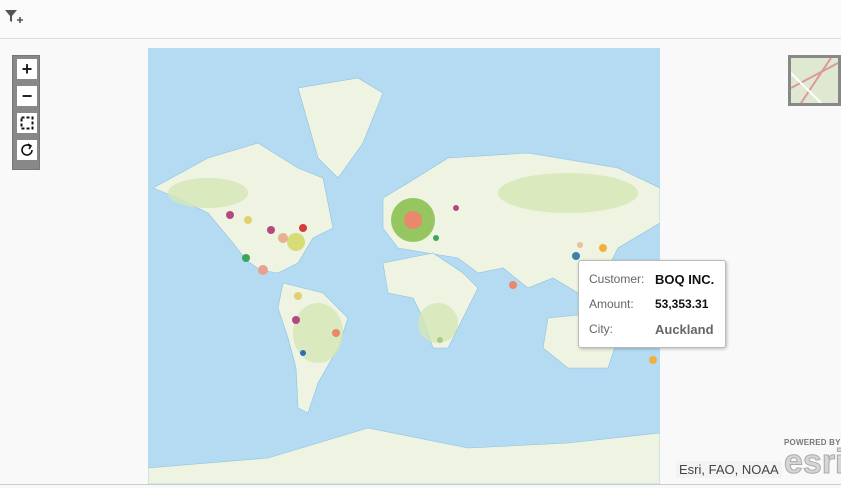 The height and width of the screenshot is (488, 841). I want to click on esri-wordmark: esri, so click(812, 462).